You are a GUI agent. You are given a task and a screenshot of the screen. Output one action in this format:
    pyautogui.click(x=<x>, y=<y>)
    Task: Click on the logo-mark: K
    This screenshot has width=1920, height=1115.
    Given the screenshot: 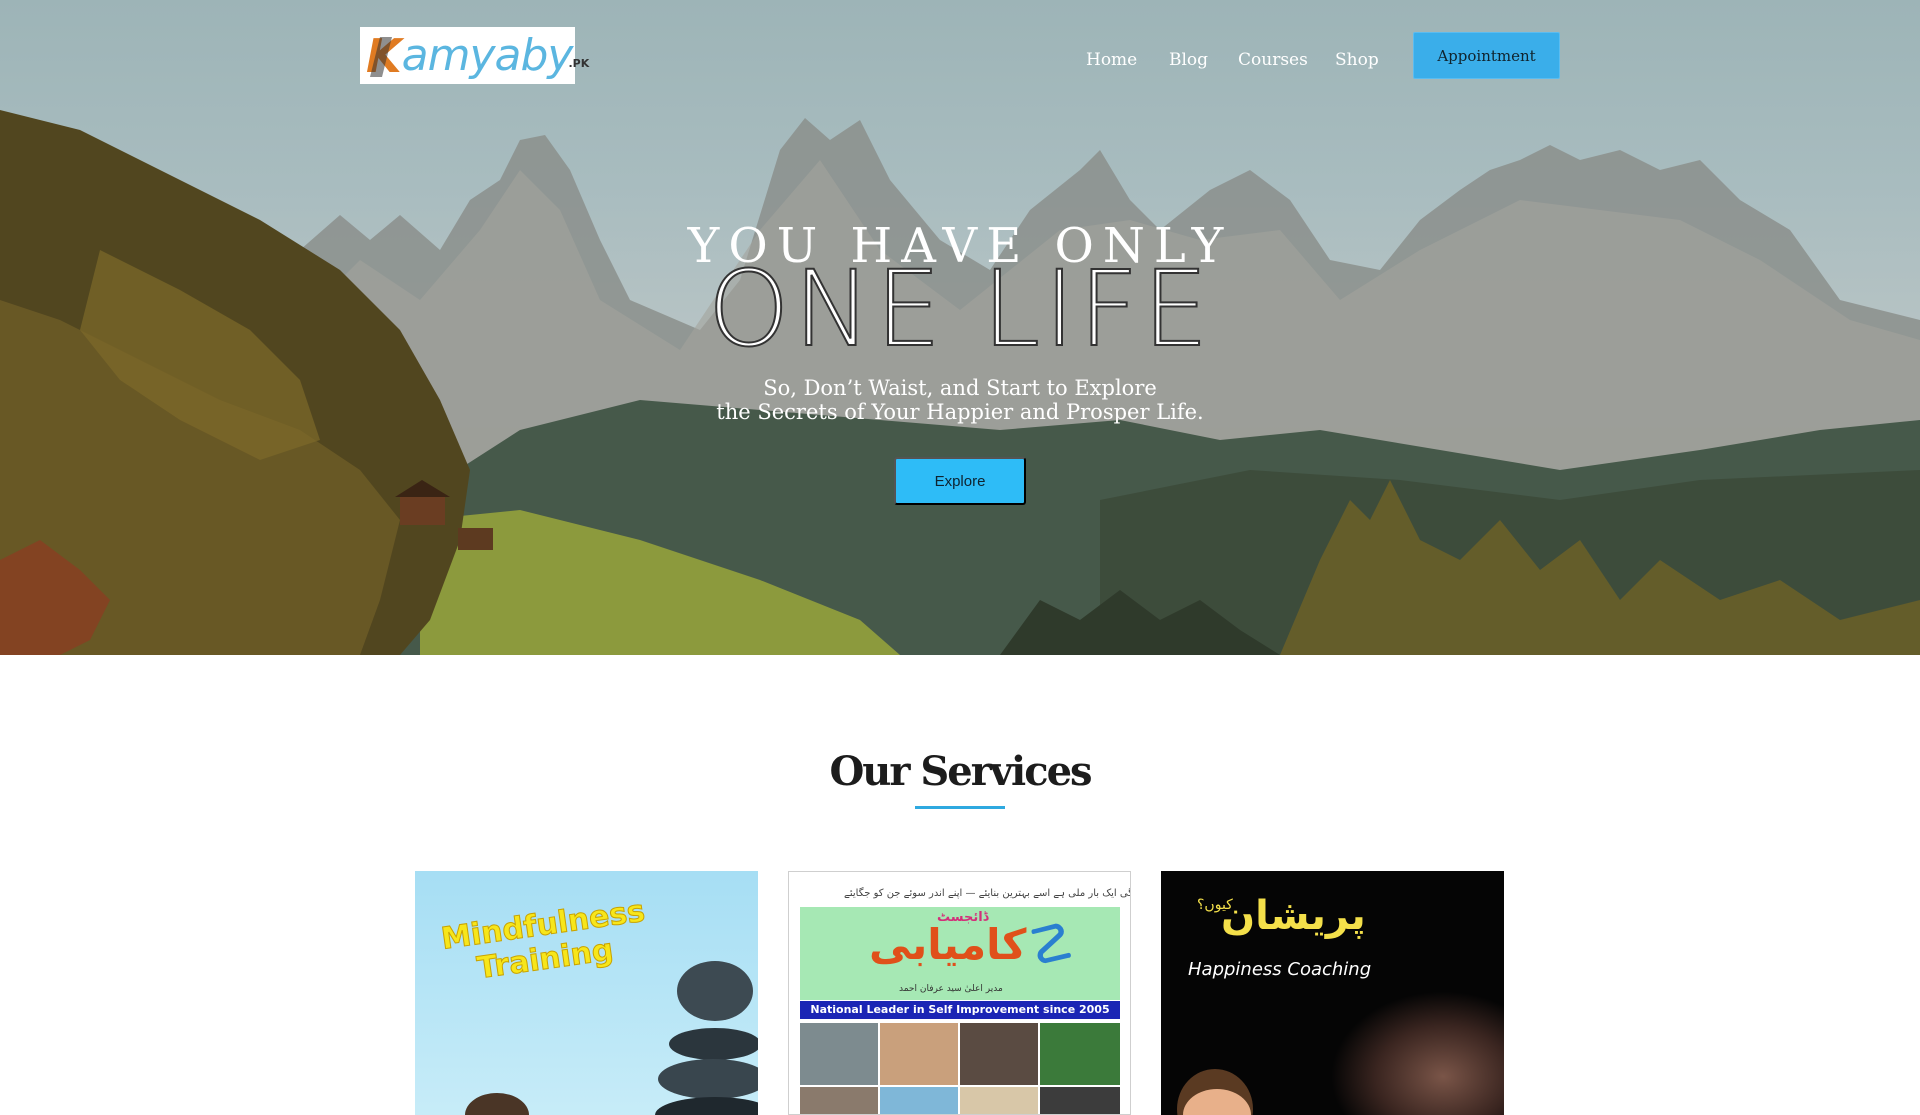 What is the action you would take?
    pyautogui.click(x=384, y=55)
    